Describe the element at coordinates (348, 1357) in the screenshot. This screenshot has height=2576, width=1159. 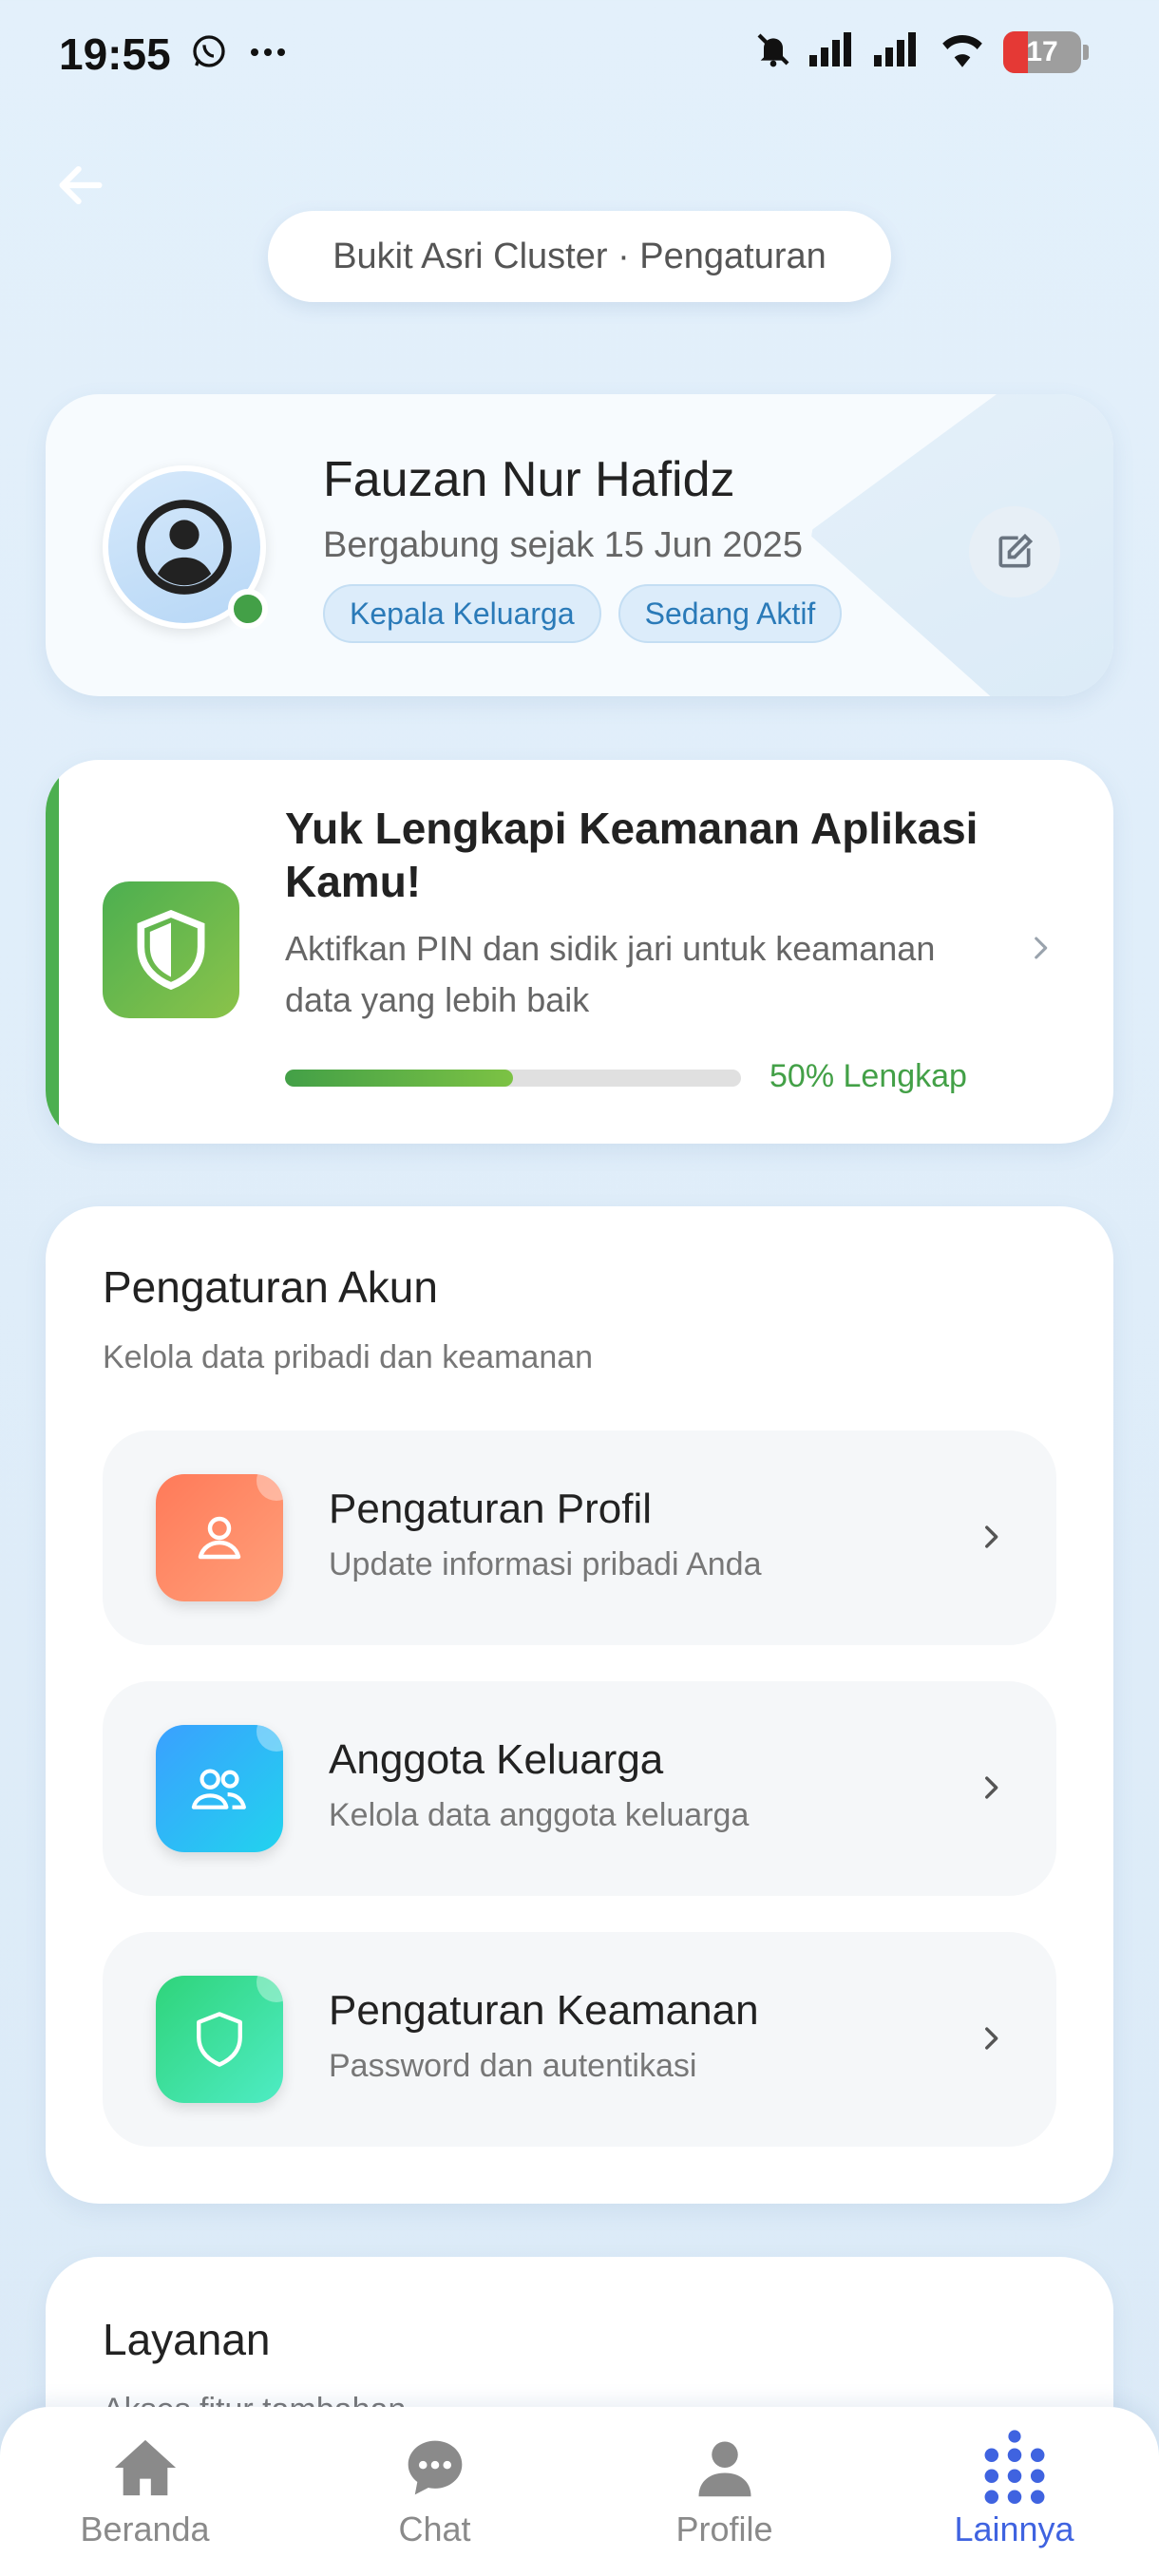
I see `account-settings-subtitle: Kelola data pribadi dan keamanan` at that location.